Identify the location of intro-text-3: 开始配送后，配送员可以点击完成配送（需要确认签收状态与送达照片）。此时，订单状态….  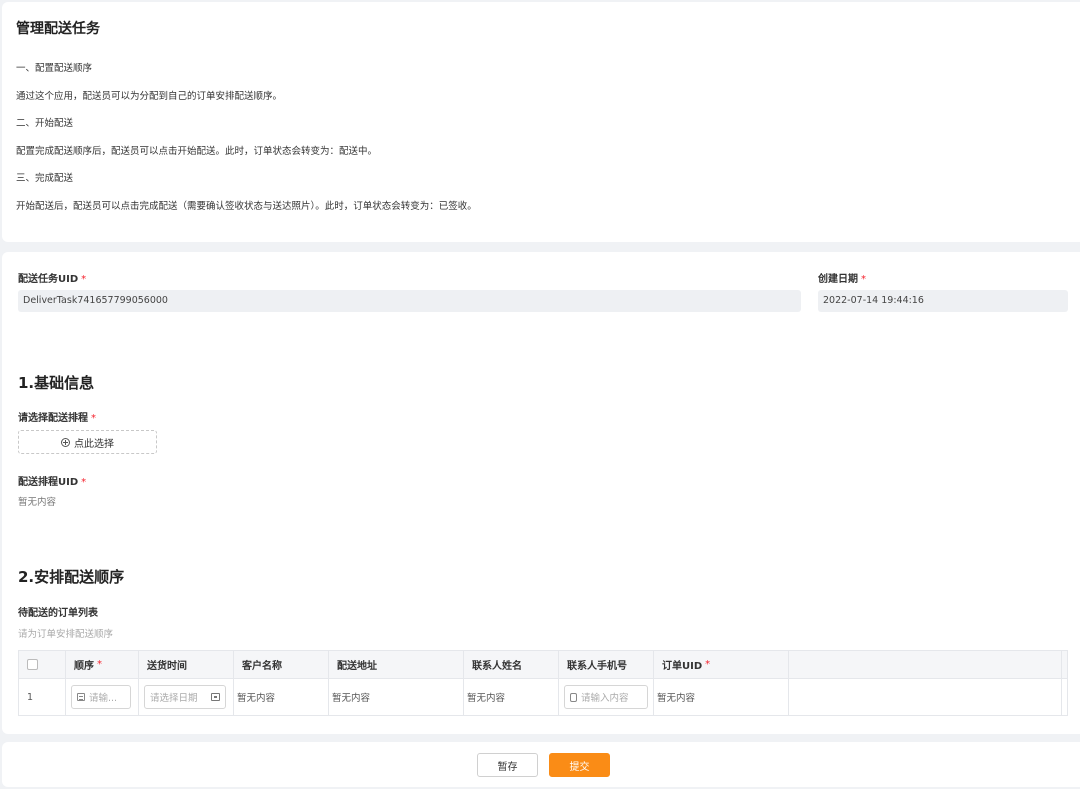
(246, 206).